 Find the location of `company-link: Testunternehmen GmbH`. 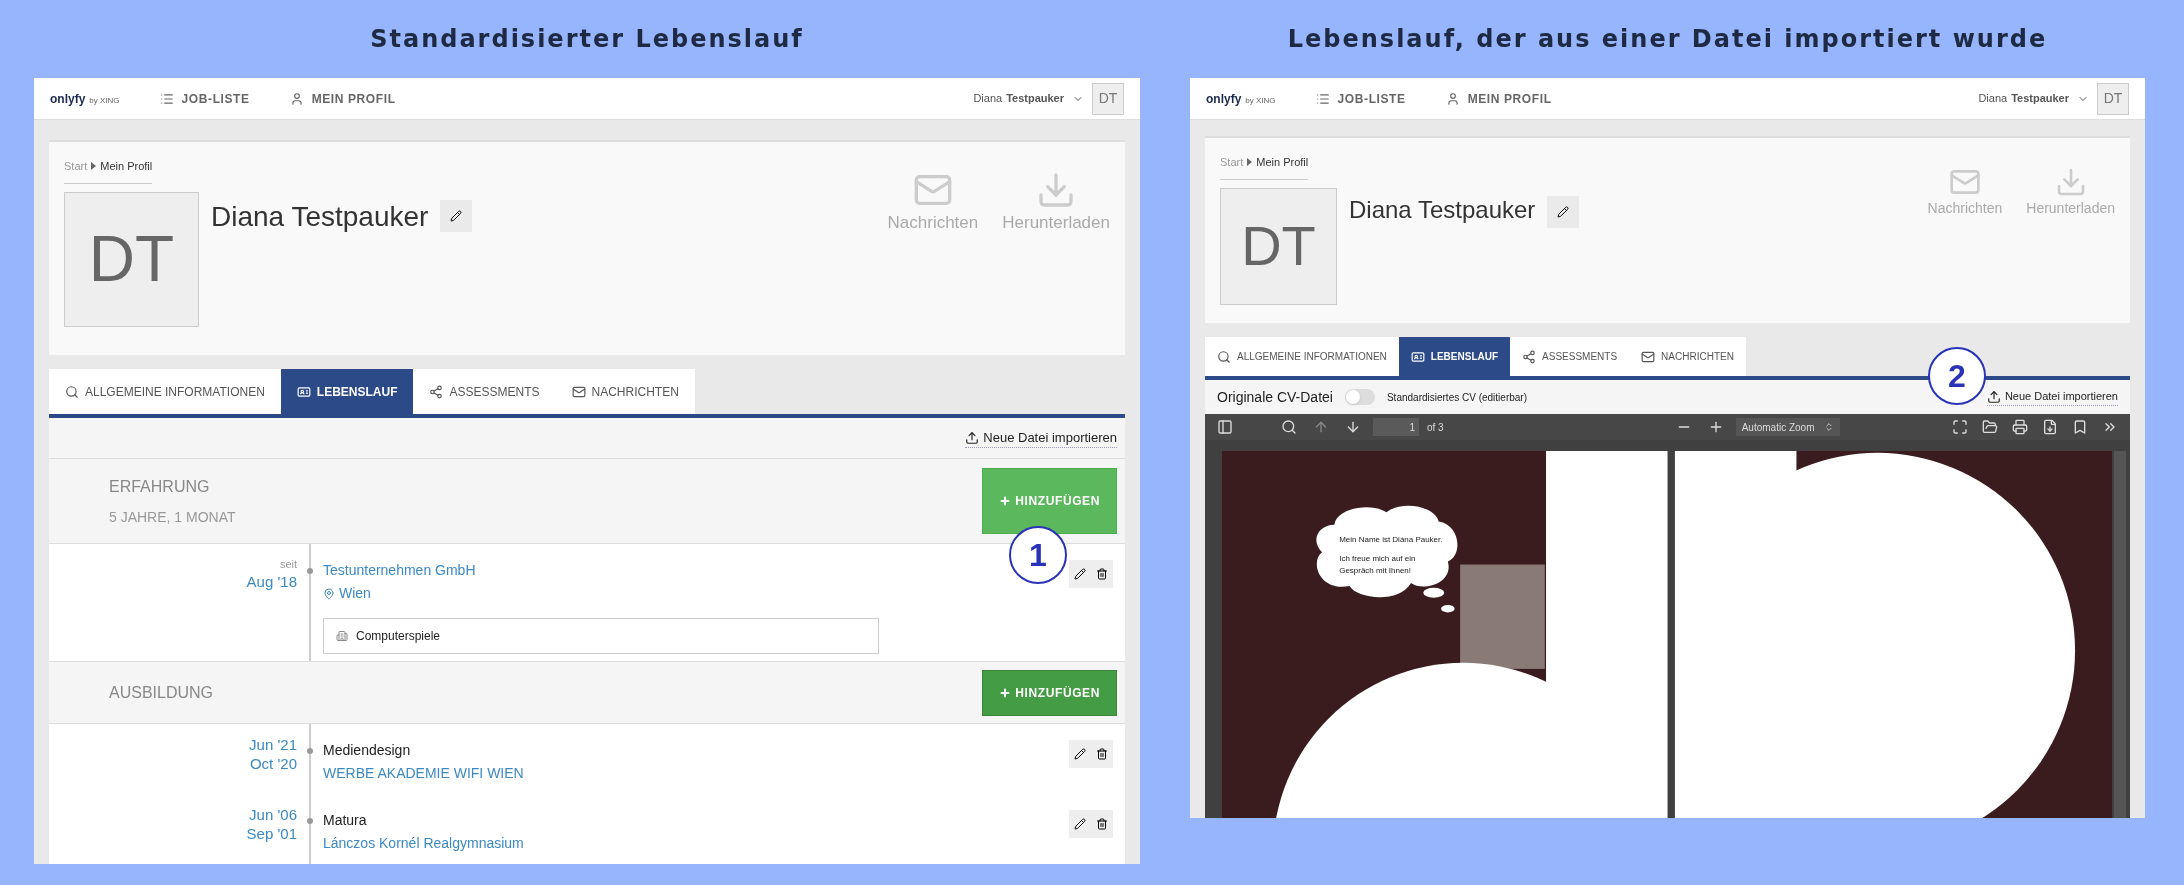

company-link: Testunternehmen GmbH is located at coordinates (601, 570).